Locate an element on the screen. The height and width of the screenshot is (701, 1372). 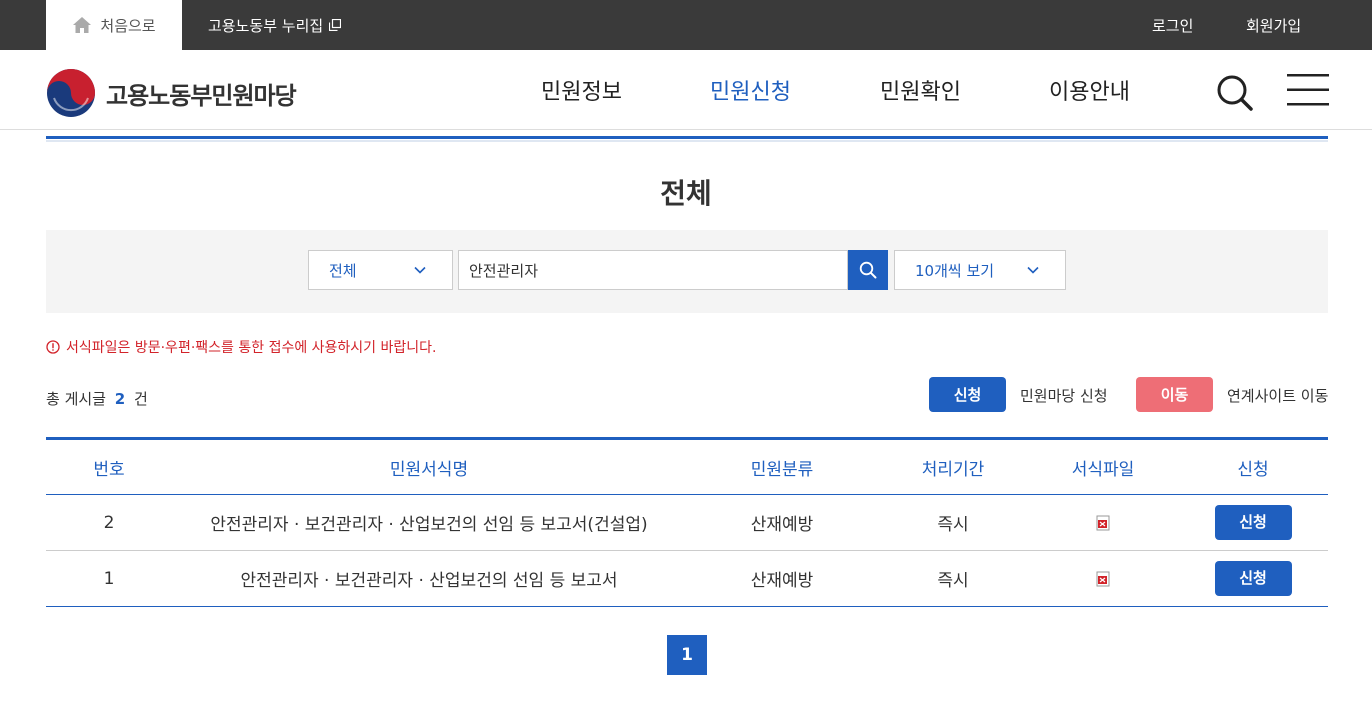
home-label: 처음으로 is located at coordinates (128, 25).